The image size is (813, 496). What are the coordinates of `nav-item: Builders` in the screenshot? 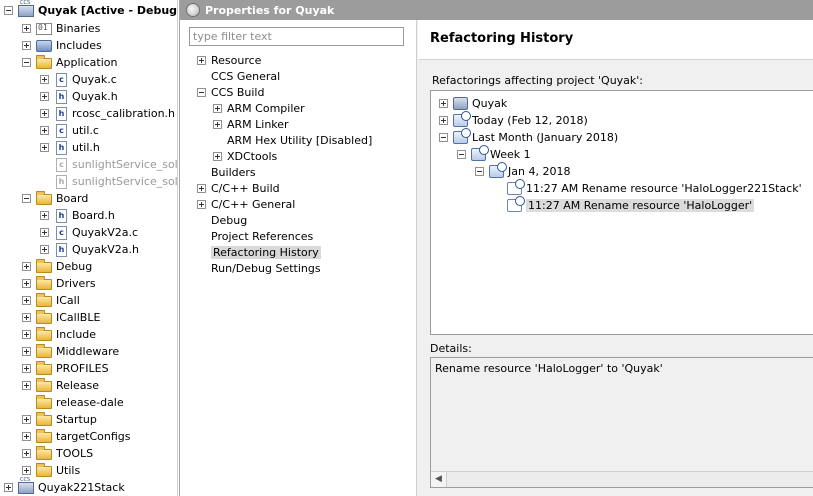 It's located at (226, 172).